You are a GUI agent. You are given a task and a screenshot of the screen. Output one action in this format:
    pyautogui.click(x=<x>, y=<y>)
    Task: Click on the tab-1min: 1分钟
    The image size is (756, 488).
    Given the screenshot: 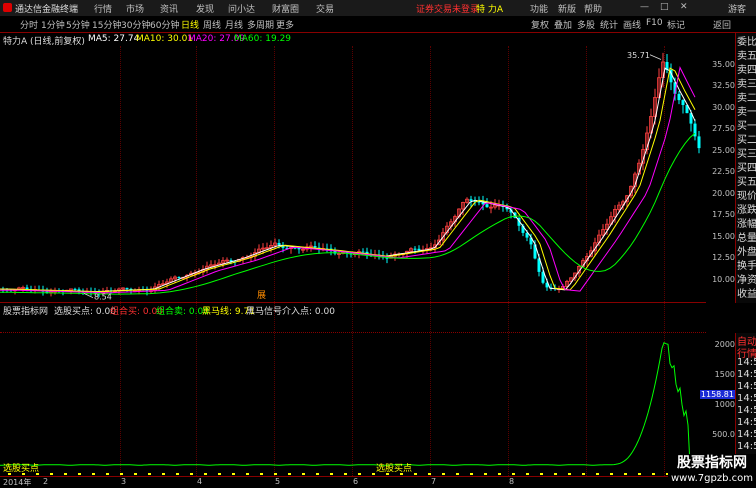 What is the action you would take?
    pyautogui.click(x=53, y=24)
    